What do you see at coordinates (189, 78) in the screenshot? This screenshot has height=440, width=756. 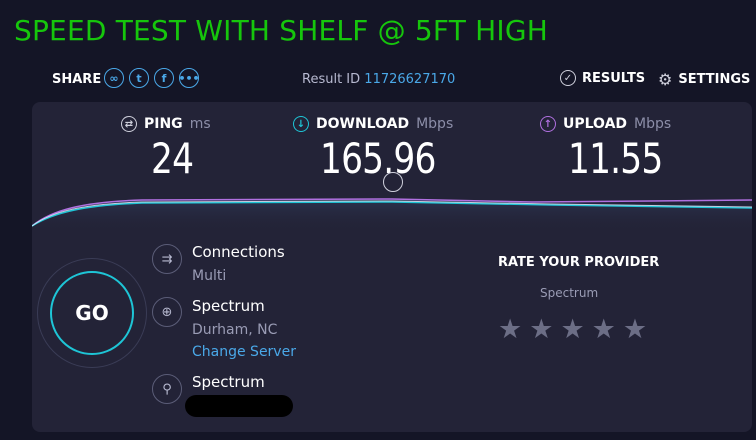 I see `more-icon: •••` at bounding box center [189, 78].